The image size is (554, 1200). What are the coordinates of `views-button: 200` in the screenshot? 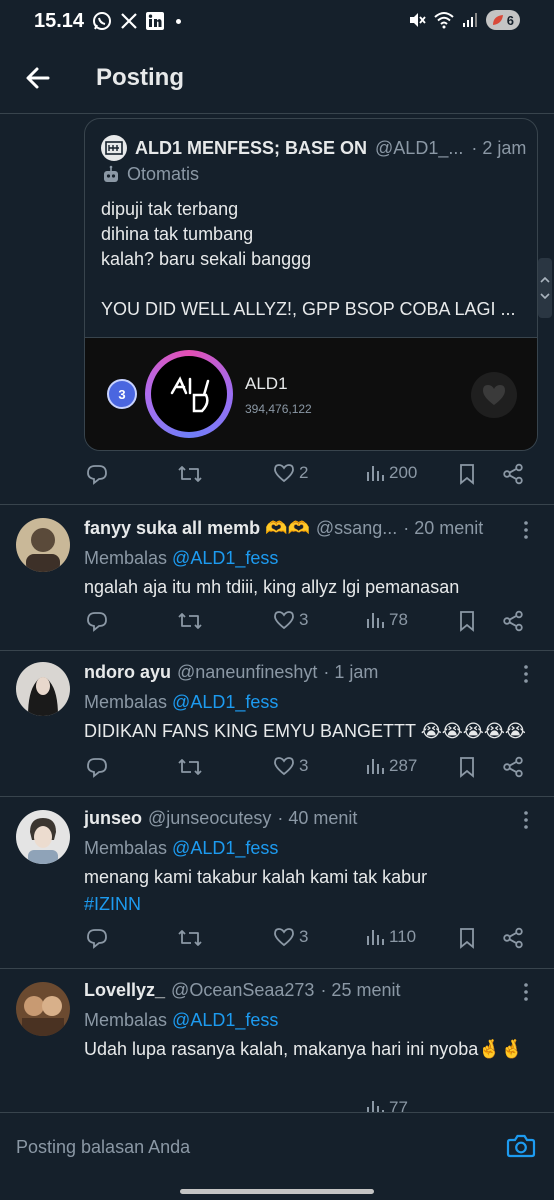 It's located at (391, 473).